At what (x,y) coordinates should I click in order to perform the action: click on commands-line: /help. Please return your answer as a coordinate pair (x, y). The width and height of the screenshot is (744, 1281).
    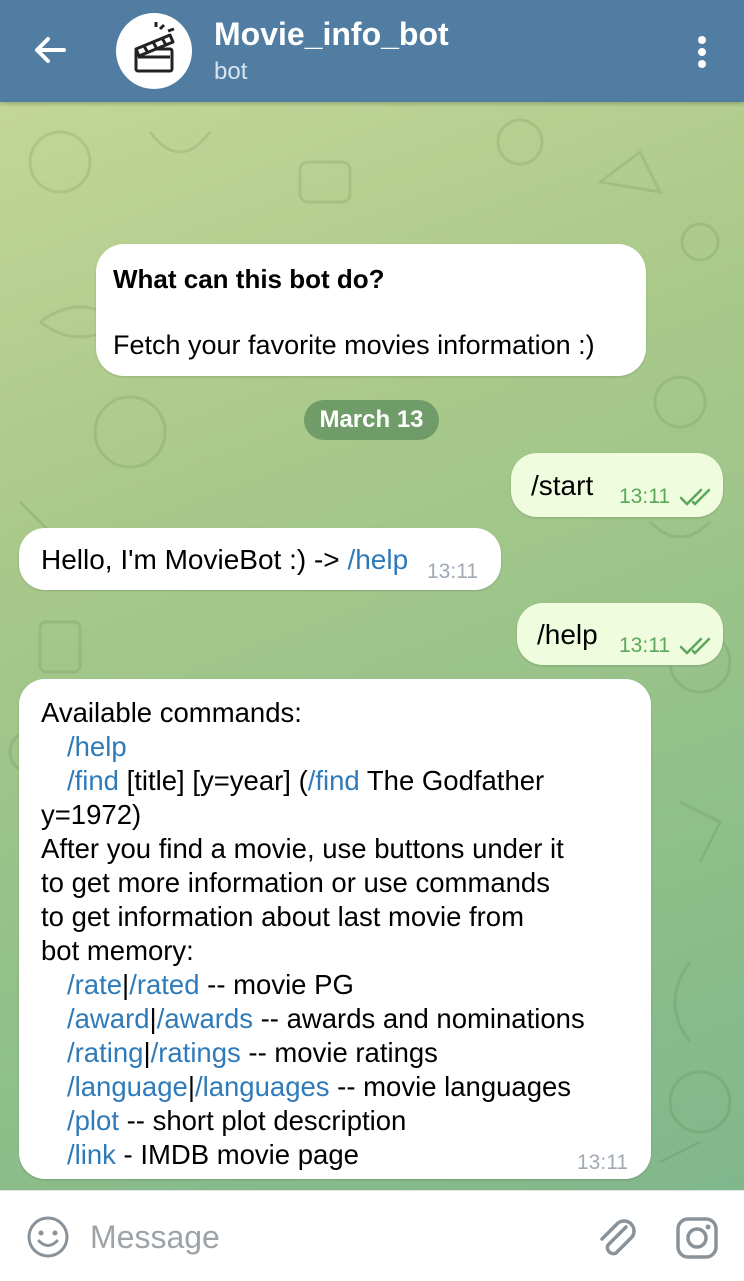
    Looking at the image, I should click on (97, 747).